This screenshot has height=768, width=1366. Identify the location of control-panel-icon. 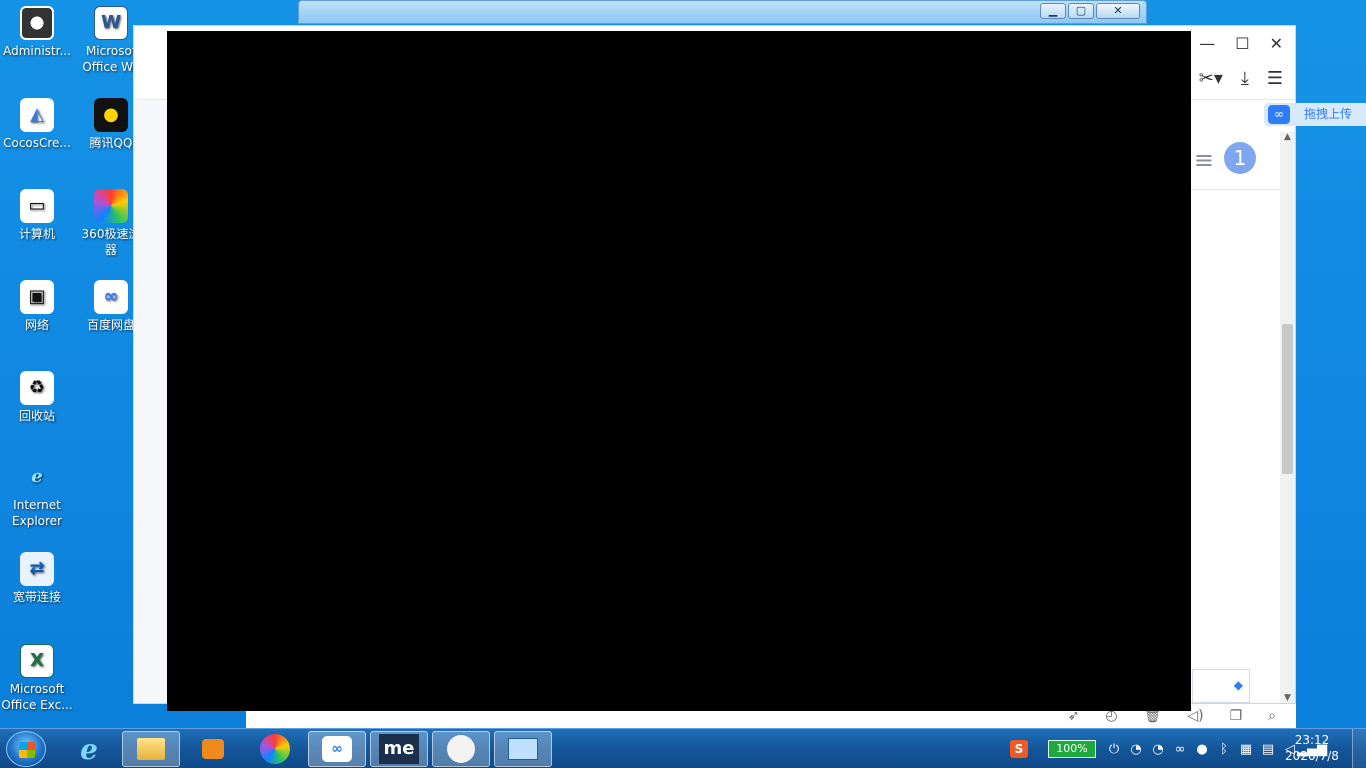
(523, 749).